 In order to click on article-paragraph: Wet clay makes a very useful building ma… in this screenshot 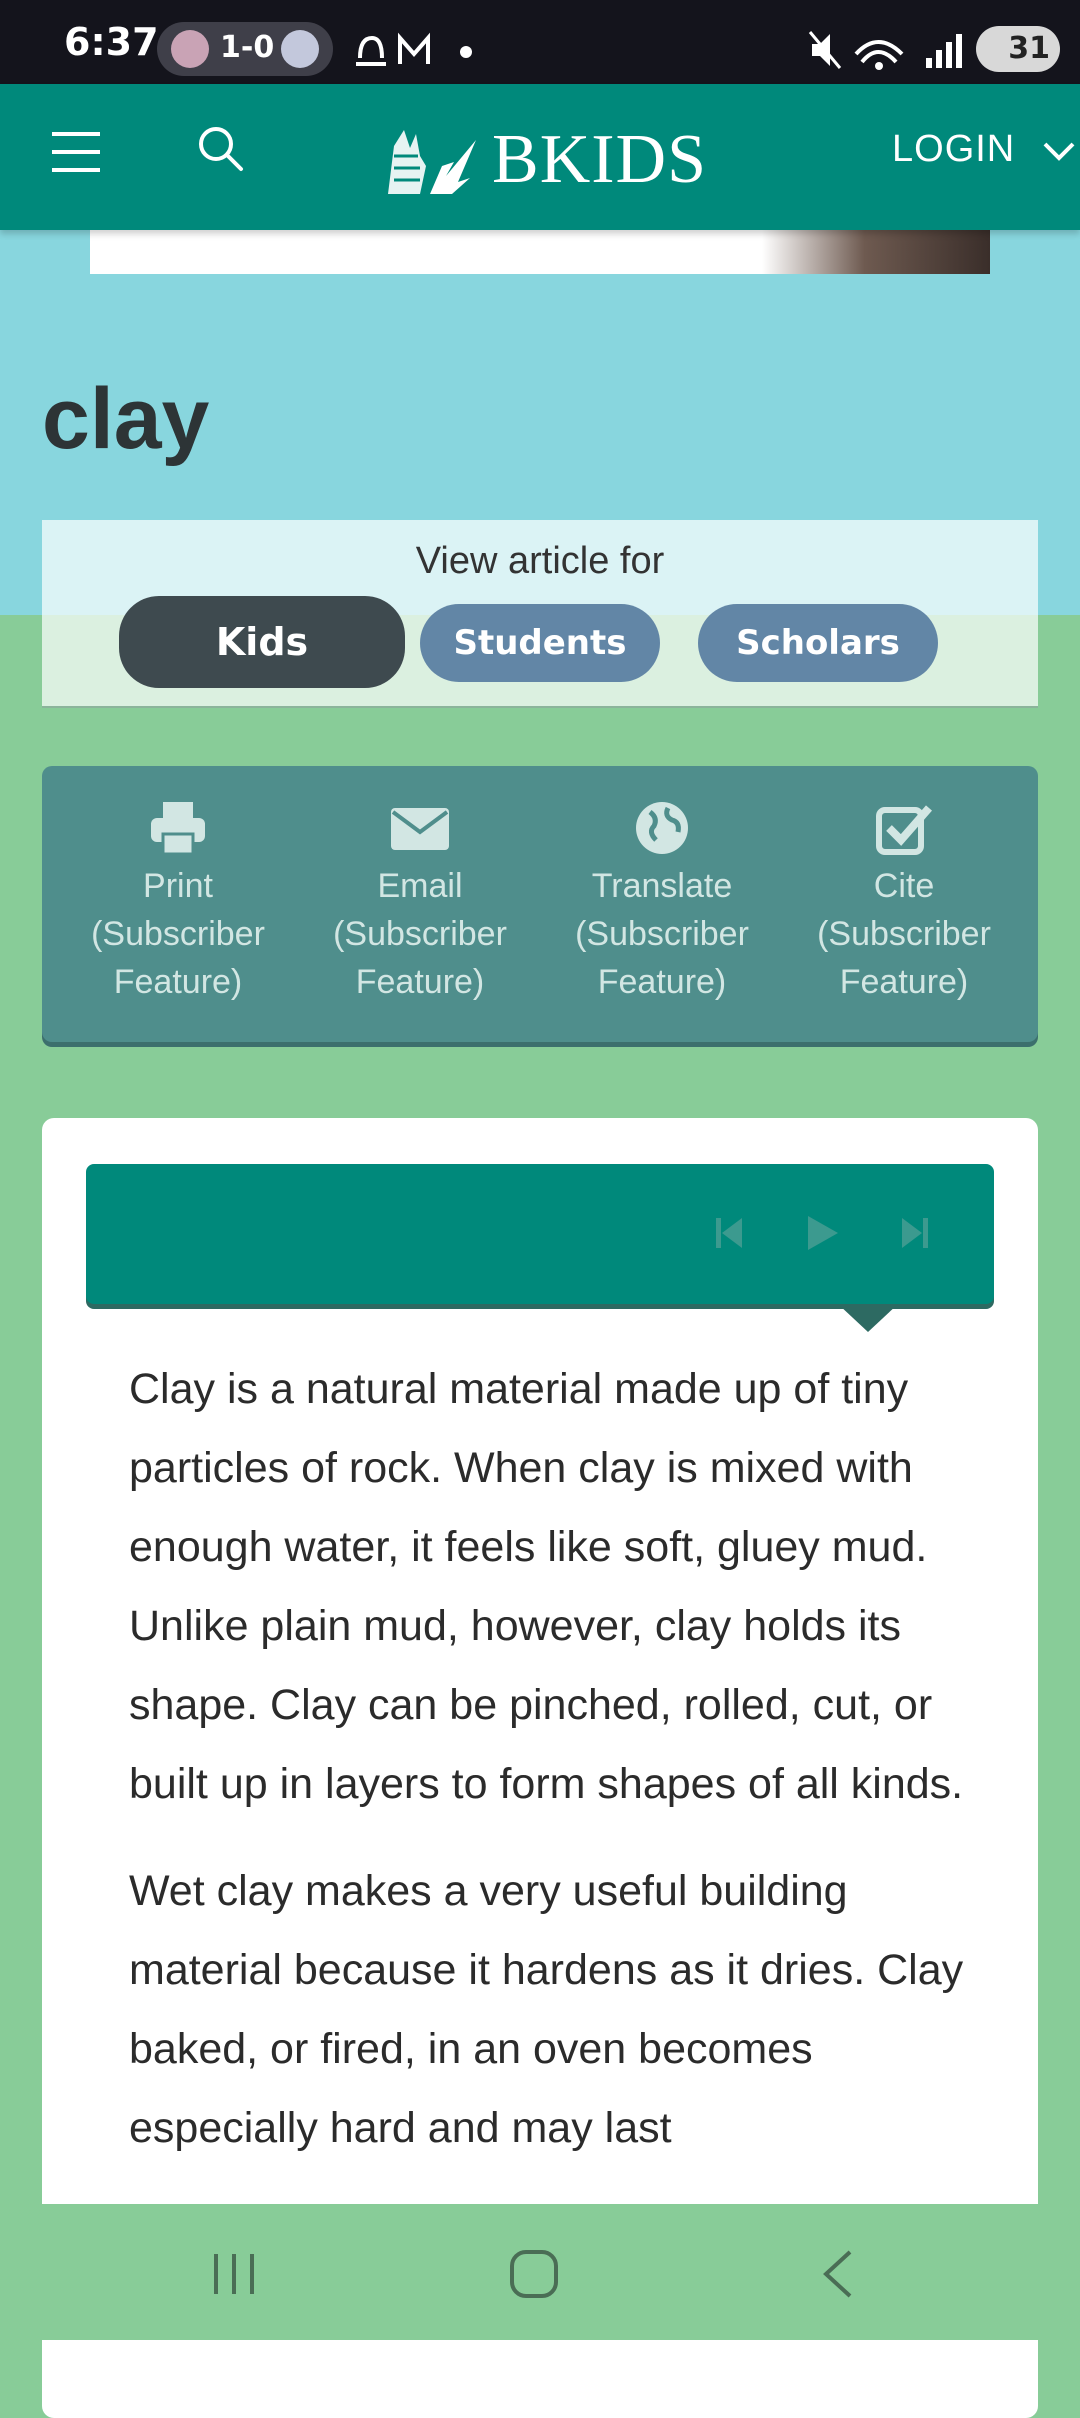, I will do `click(546, 2009)`.